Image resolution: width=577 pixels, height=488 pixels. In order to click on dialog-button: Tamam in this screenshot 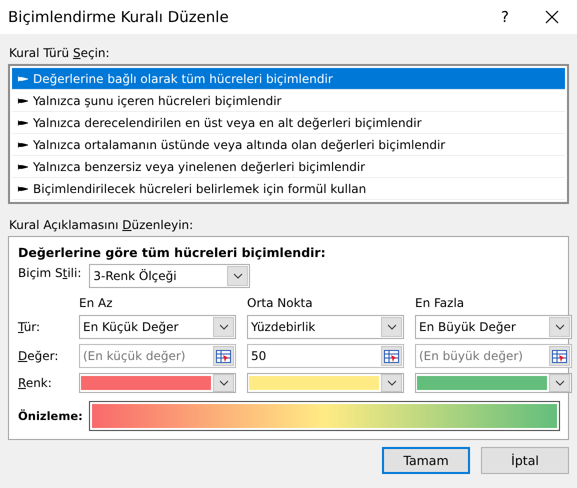, I will do `click(426, 460)`.